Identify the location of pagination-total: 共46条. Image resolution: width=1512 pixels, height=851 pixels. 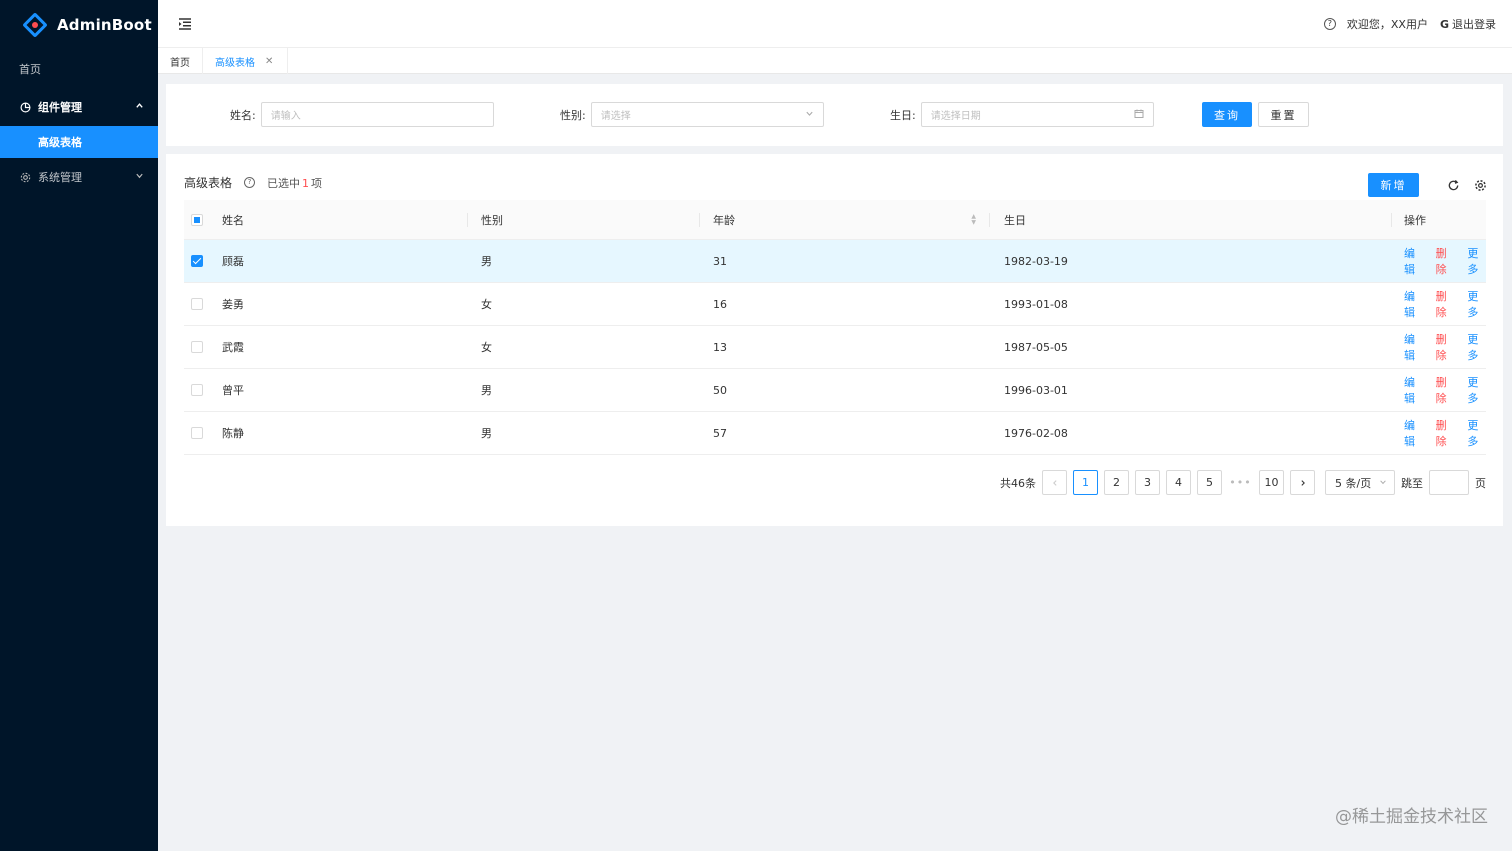
(1018, 483).